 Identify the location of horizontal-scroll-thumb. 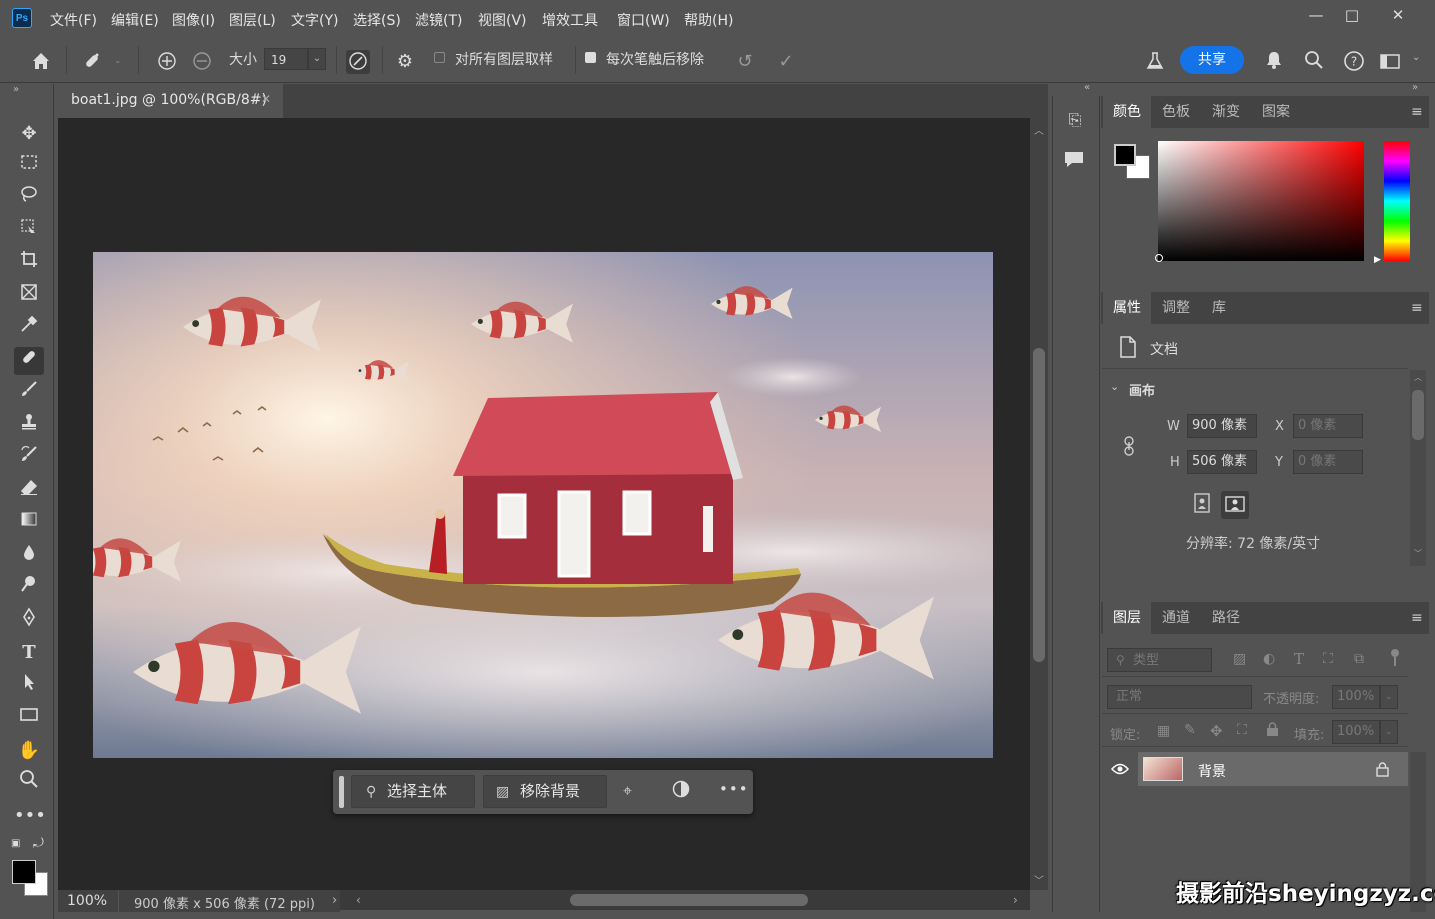
(689, 900).